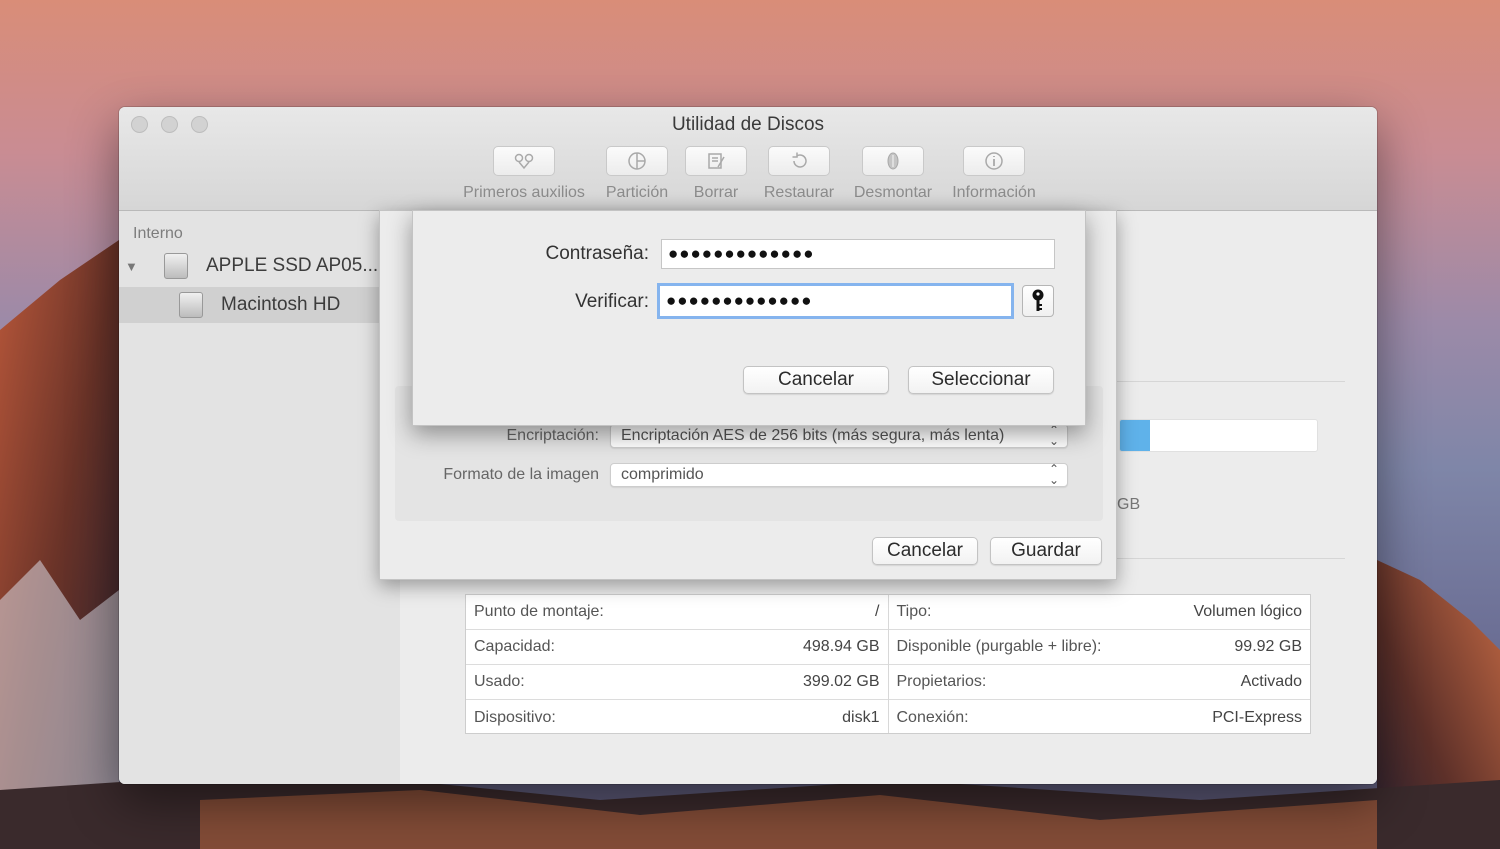 This screenshot has width=1500, height=849. What do you see at coordinates (1135, 435) in the screenshot?
I see `usage-bar-fill` at bounding box center [1135, 435].